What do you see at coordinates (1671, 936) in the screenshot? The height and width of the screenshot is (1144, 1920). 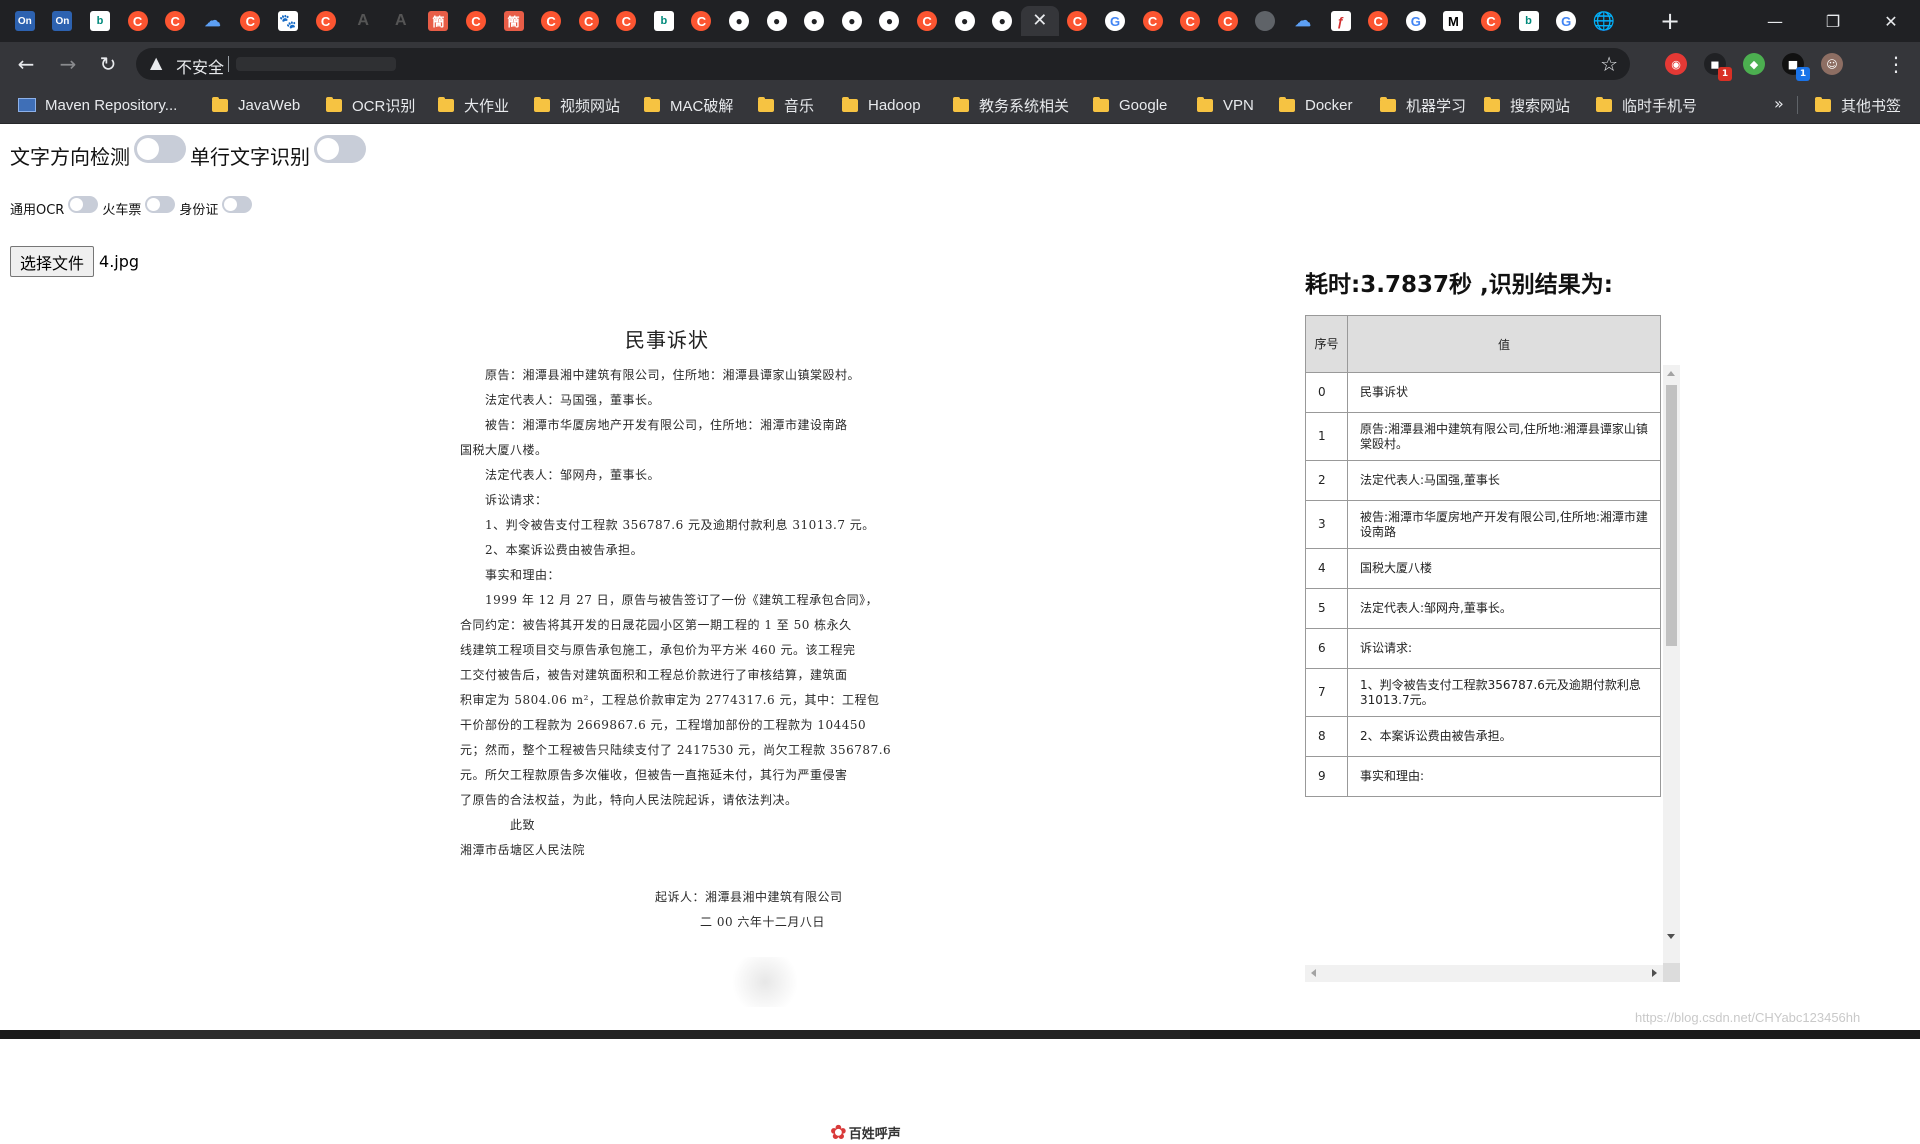 I see `scroll-down-arrow` at bounding box center [1671, 936].